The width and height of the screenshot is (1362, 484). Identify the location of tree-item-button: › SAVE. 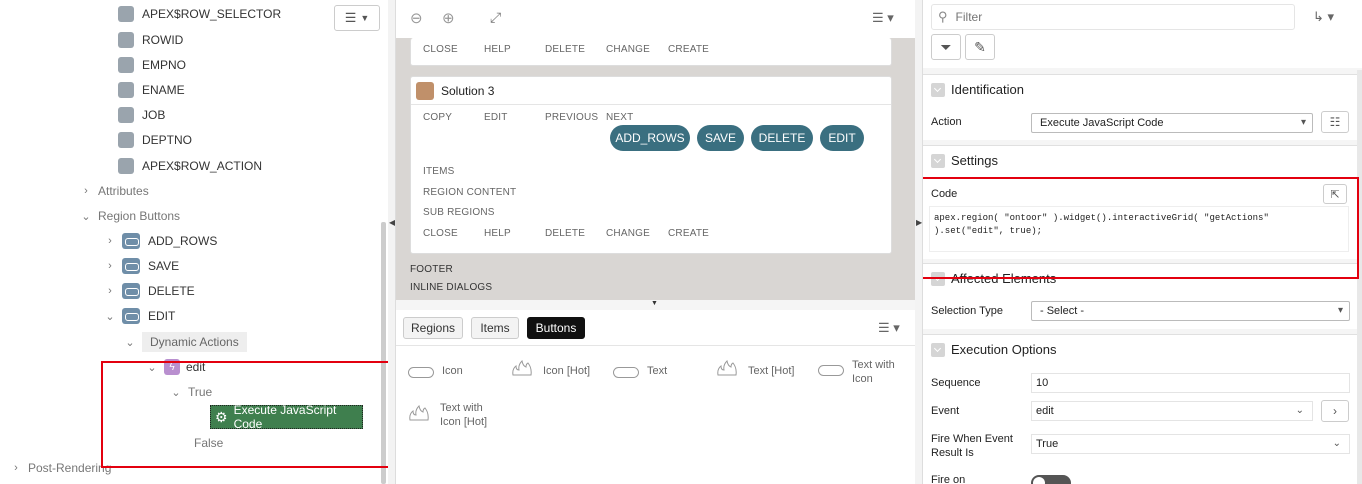
(141, 266).